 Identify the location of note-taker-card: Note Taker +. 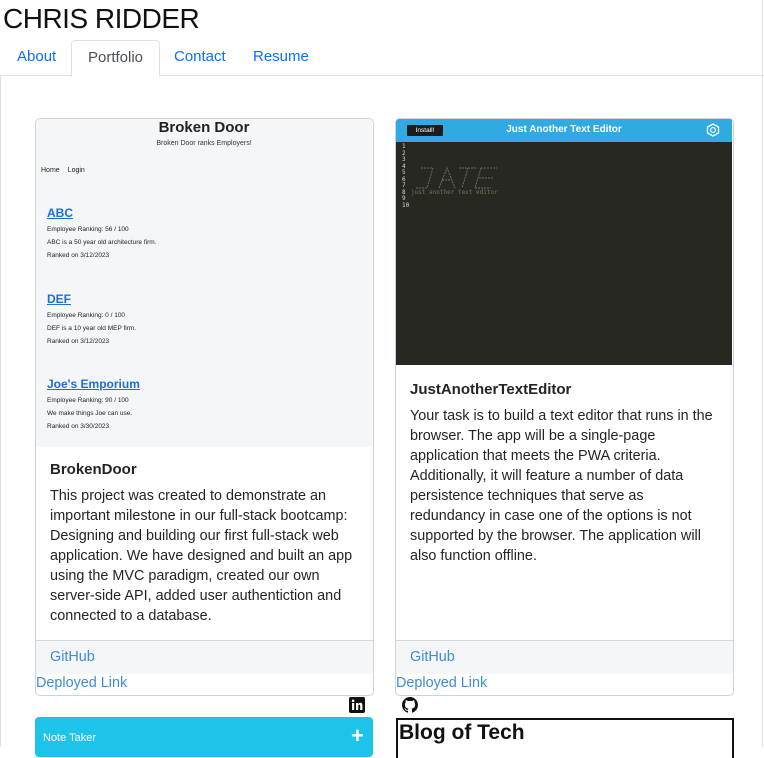
(204, 737).